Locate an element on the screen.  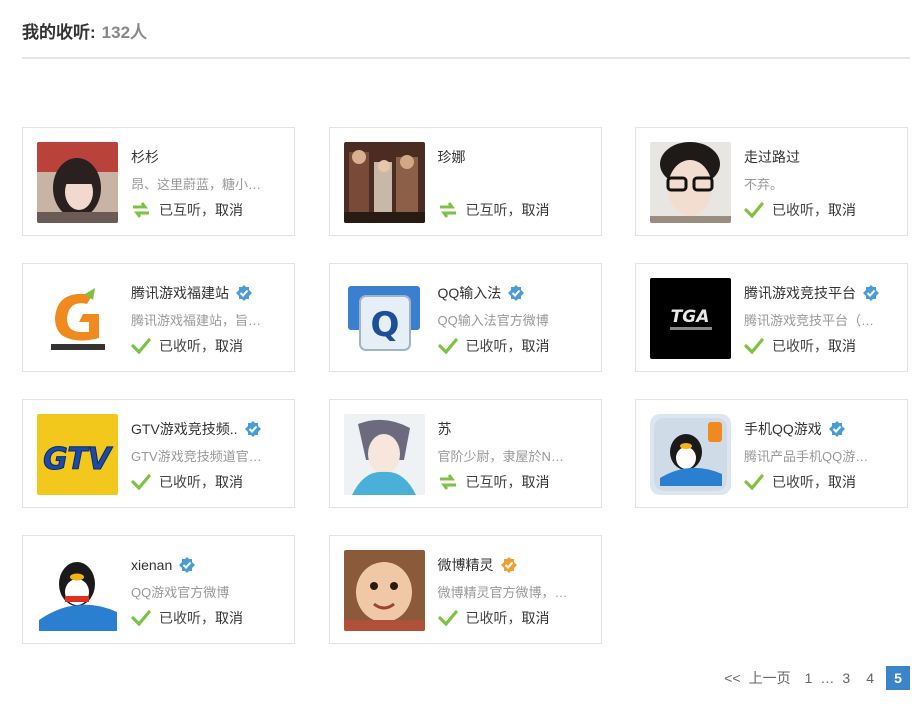
prev-page-link: 上一页 is located at coordinates (770, 678).